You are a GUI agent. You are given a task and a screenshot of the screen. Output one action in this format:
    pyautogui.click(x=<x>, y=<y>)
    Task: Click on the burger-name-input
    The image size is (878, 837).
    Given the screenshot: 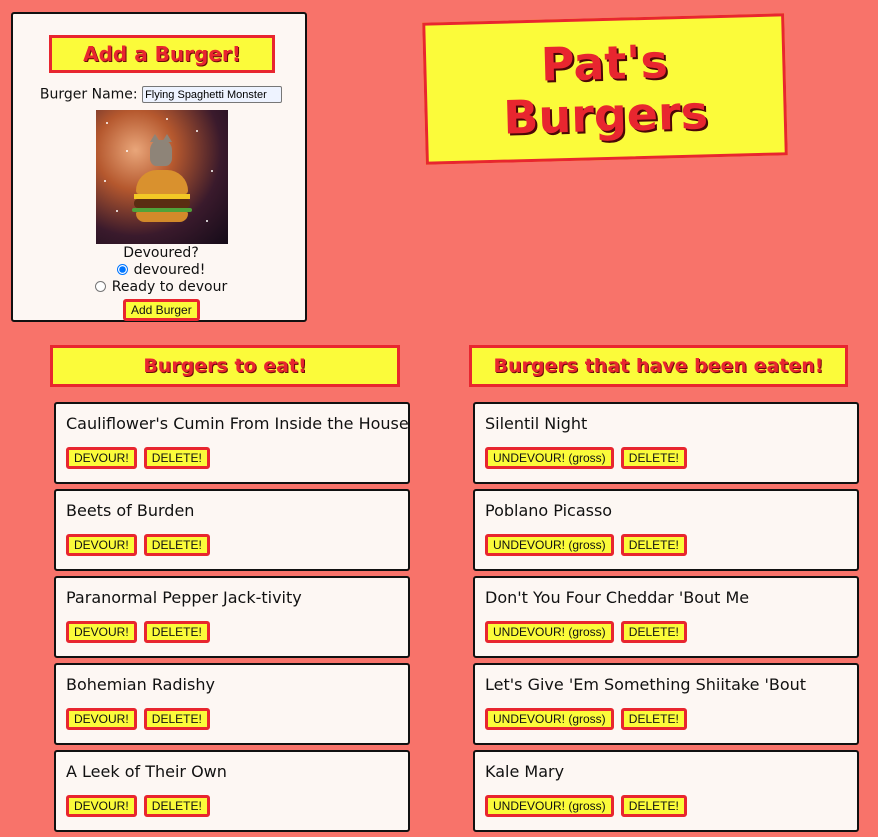 What is the action you would take?
    pyautogui.click(x=212, y=94)
    